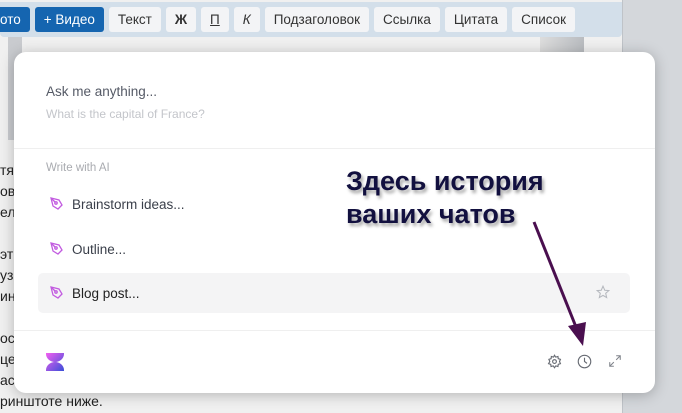 This screenshot has width=682, height=413. What do you see at coordinates (559, 283) in the screenshot?
I see `annotation-arrow` at bounding box center [559, 283].